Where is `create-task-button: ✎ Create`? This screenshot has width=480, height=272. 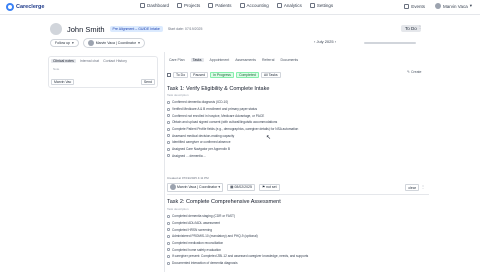
create-task-button: ✎ Create is located at coordinates (414, 72).